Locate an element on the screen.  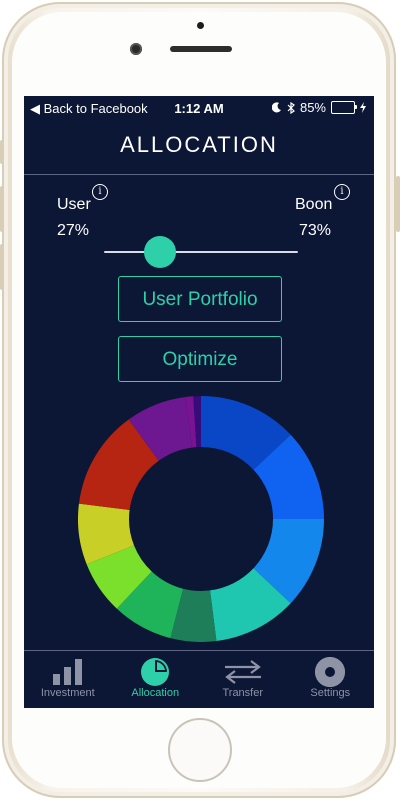
battery-percent: 85% is located at coordinates (312, 107).